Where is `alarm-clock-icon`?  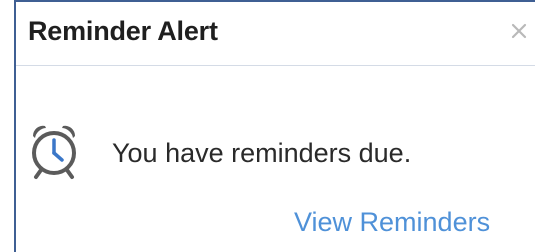 alarm-clock-icon is located at coordinates (54, 151).